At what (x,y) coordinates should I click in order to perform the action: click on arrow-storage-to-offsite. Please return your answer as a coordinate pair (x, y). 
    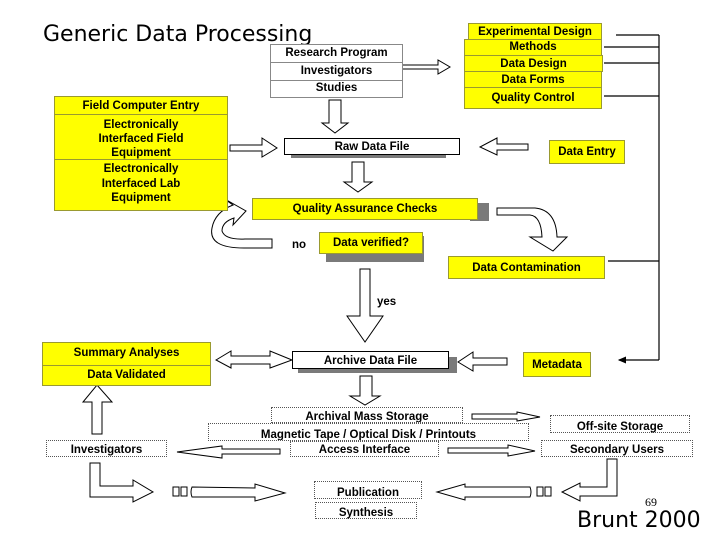
    Looking at the image, I should click on (506, 416).